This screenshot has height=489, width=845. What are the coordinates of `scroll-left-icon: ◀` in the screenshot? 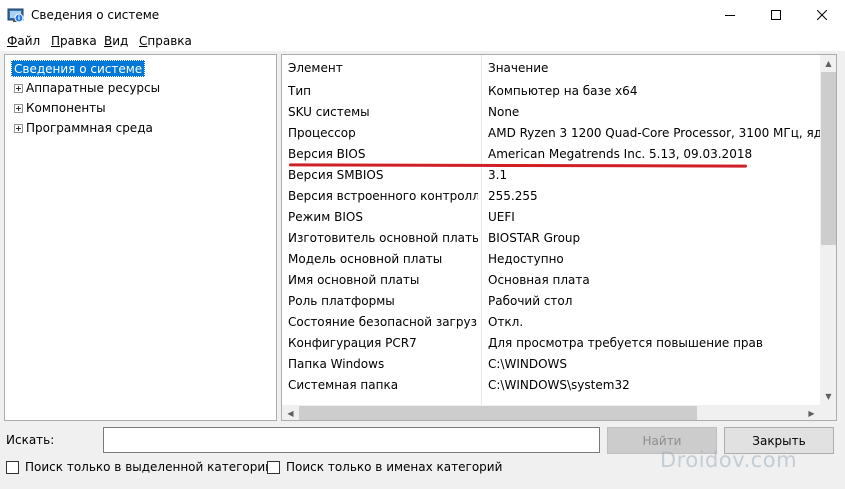 It's located at (290, 412).